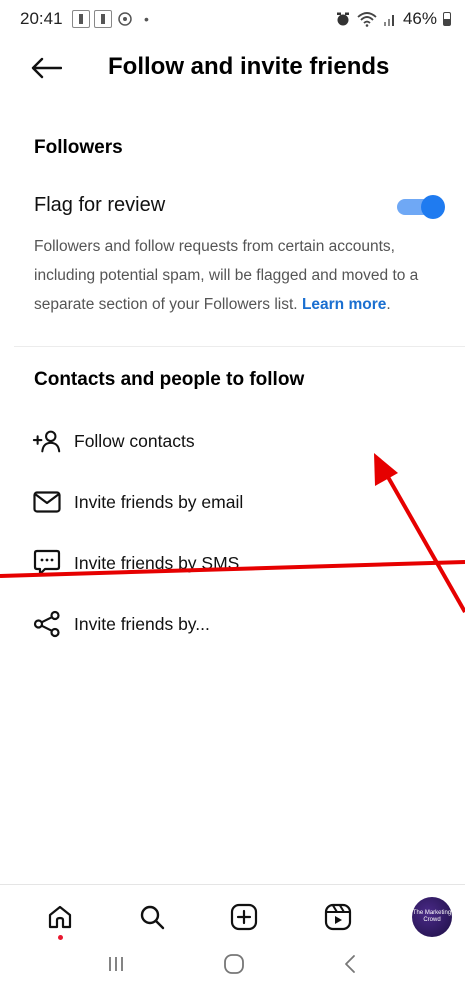  I want to click on nav-create, so click(244, 917).